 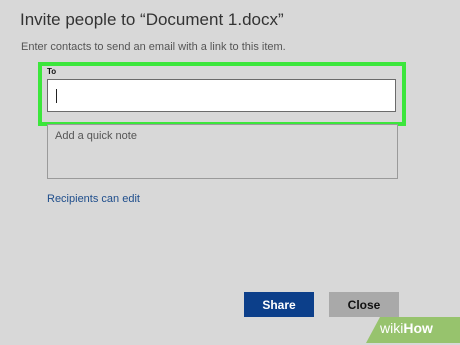 What do you see at coordinates (152, 19) in the screenshot?
I see `dialog-title: Invite people to “Document 1.docx”` at bounding box center [152, 19].